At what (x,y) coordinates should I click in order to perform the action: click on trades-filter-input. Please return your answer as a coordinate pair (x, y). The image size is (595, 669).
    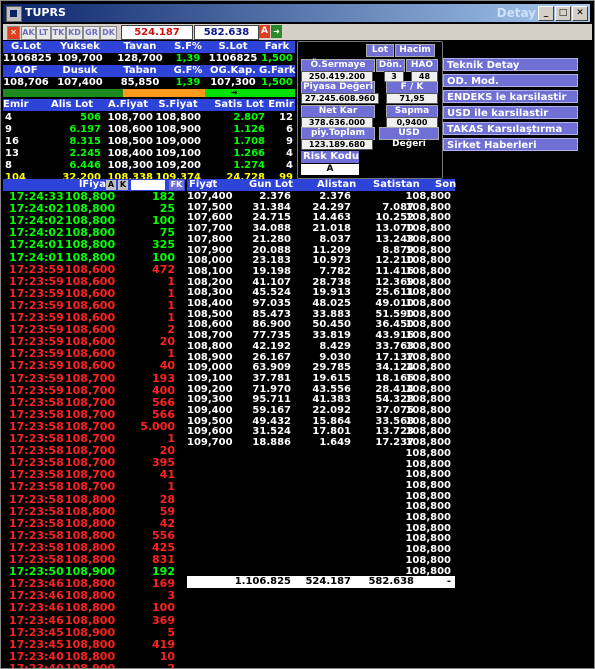
    Looking at the image, I should click on (148, 185).